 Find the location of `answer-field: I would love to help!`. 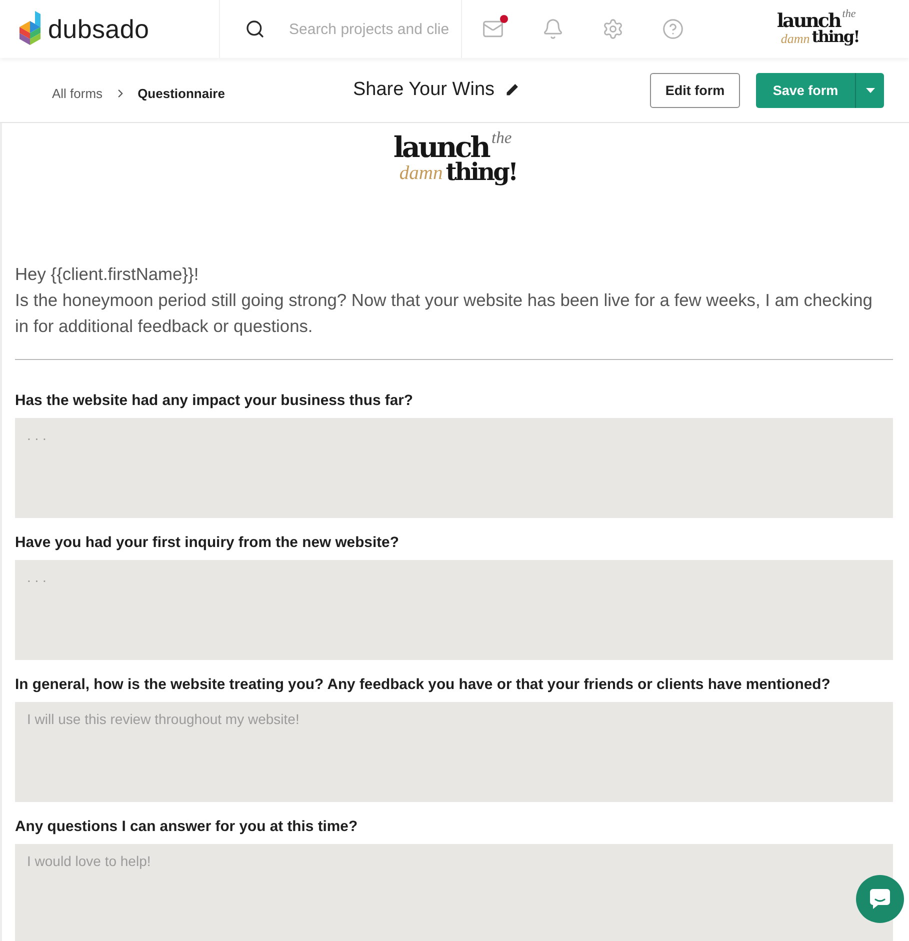

answer-field: I would love to help! is located at coordinates (454, 892).